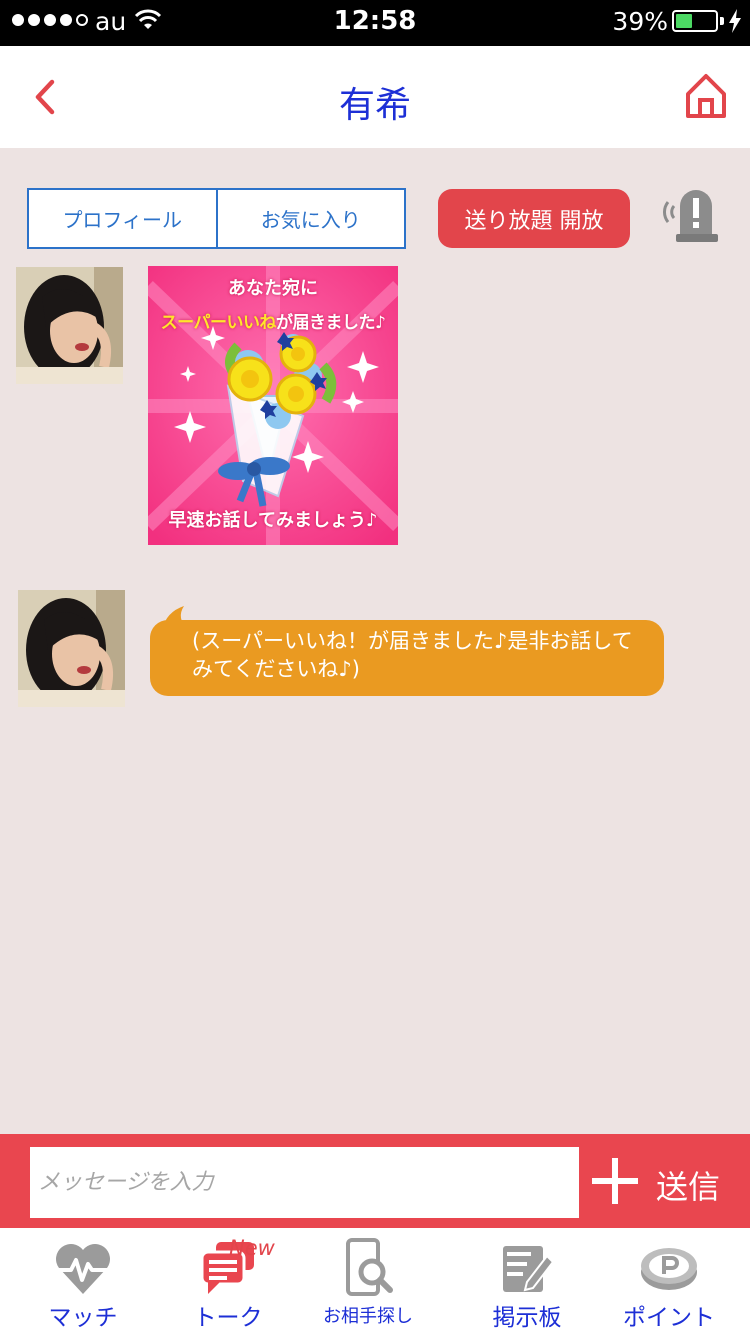 The image size is (750, 1334). I want to click on nav-bar: 有希, so click(375, 97).